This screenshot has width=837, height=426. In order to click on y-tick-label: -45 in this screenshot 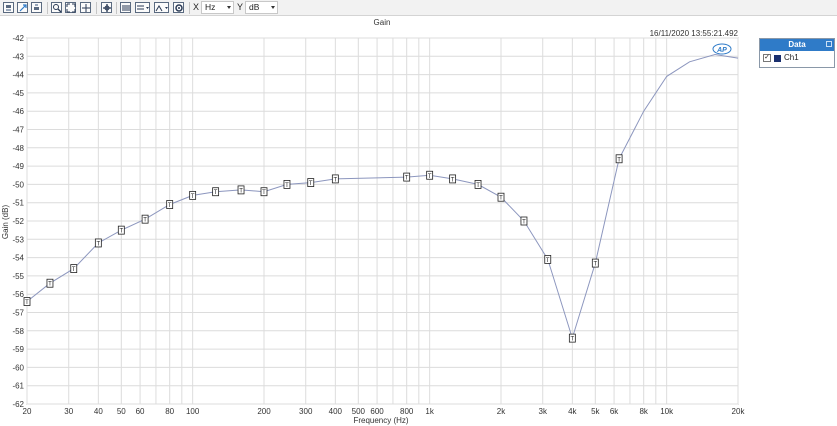, I will do `click(18, 93)`.